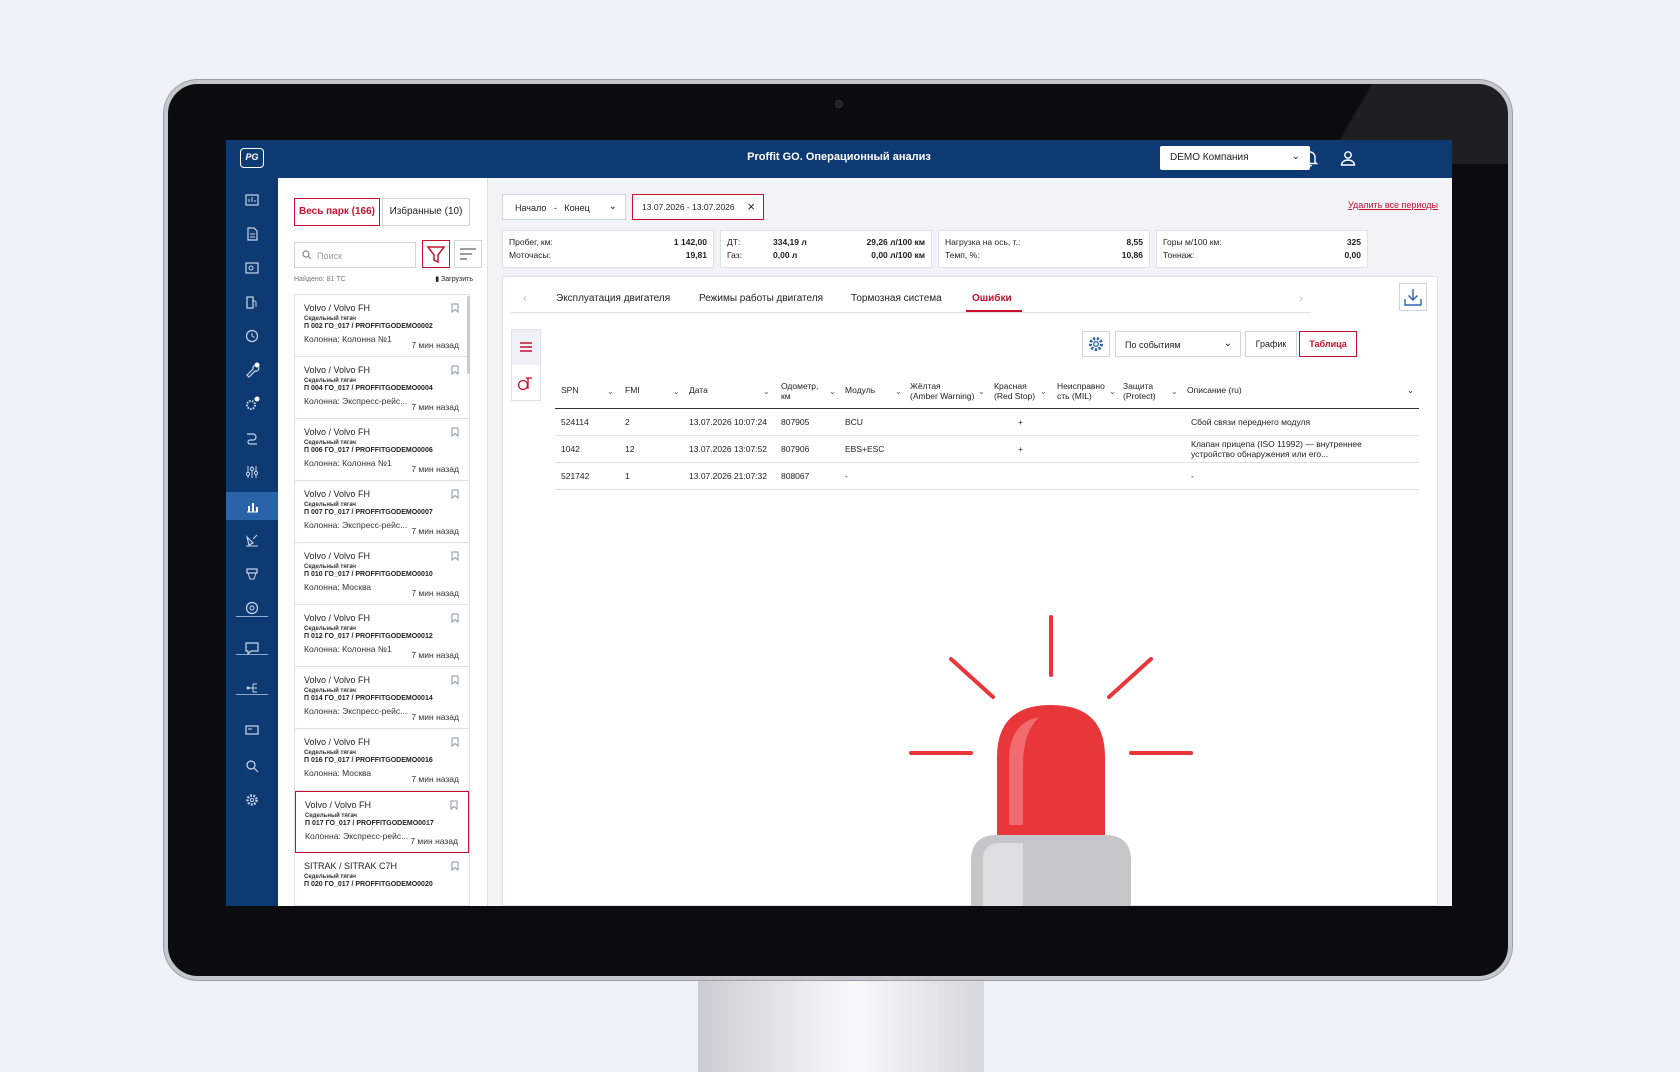 This screenshot has height=1072, width=1680. I want to click on rail-item-settings, so click(252, 800).